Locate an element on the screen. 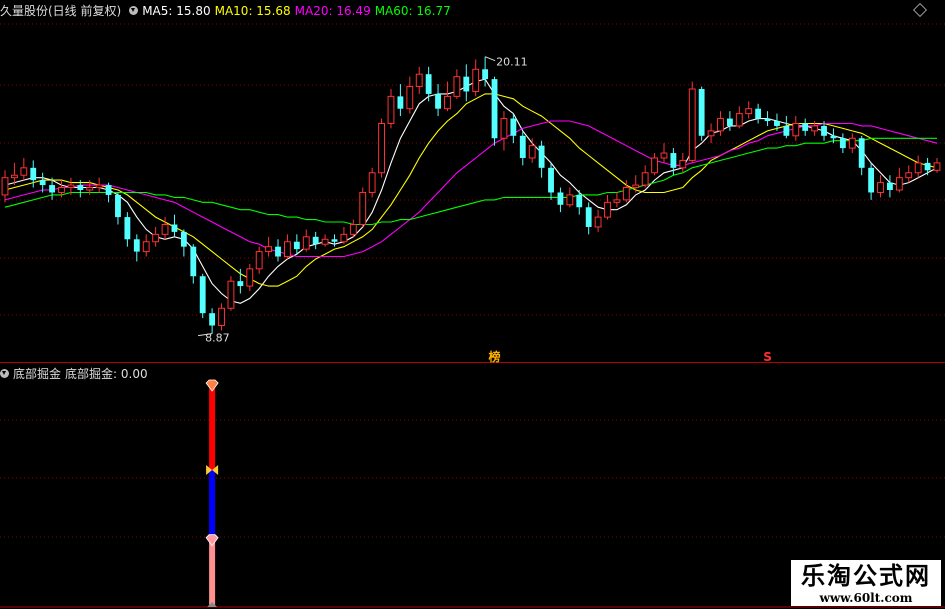  high-label: 20.11 is located at coordinates (512, 62).